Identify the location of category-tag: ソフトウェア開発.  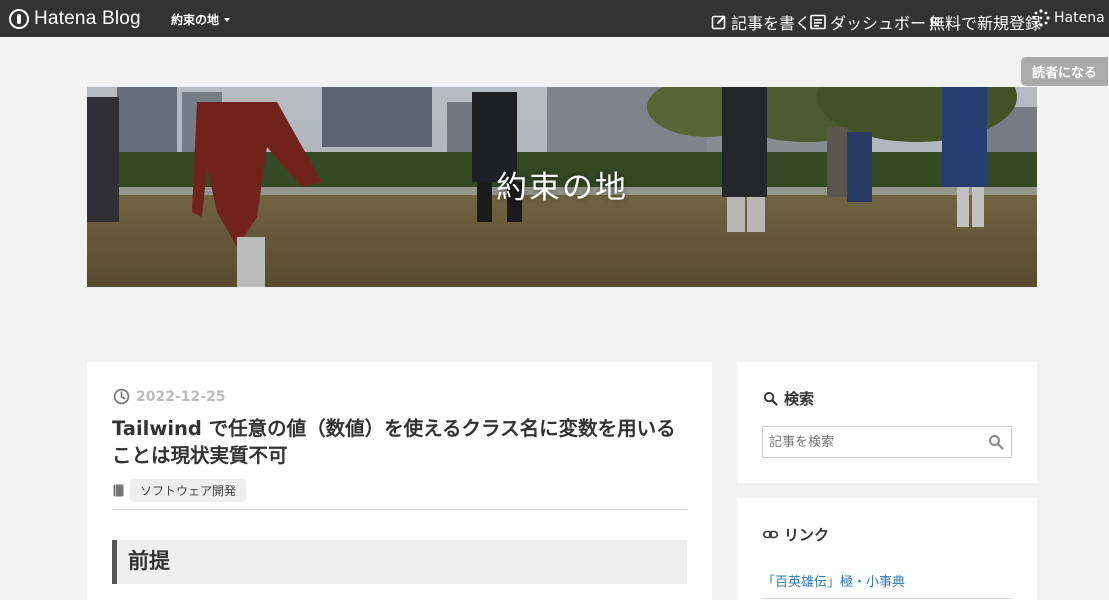
(188, 490).